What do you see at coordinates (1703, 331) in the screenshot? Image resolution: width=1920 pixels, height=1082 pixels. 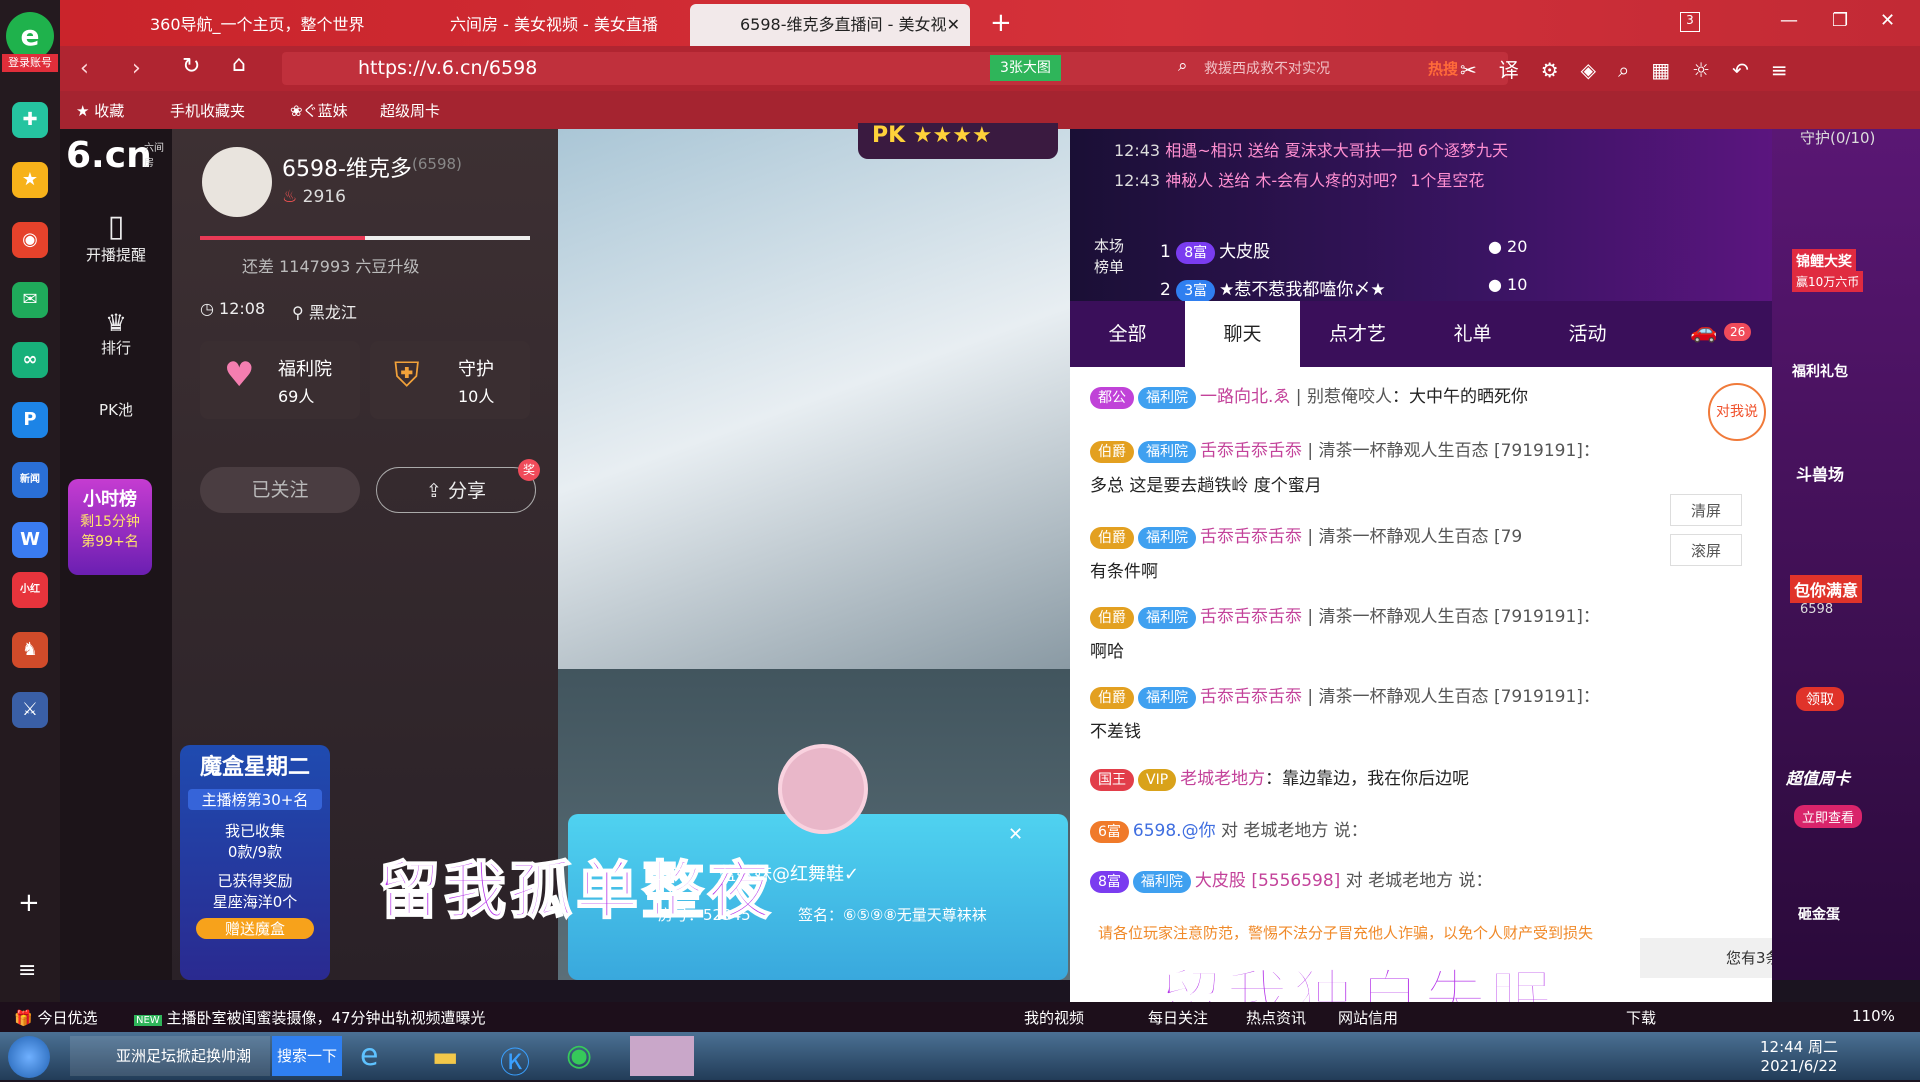 I see `car-icon: 🚗` at bounding box center [1703, 331].